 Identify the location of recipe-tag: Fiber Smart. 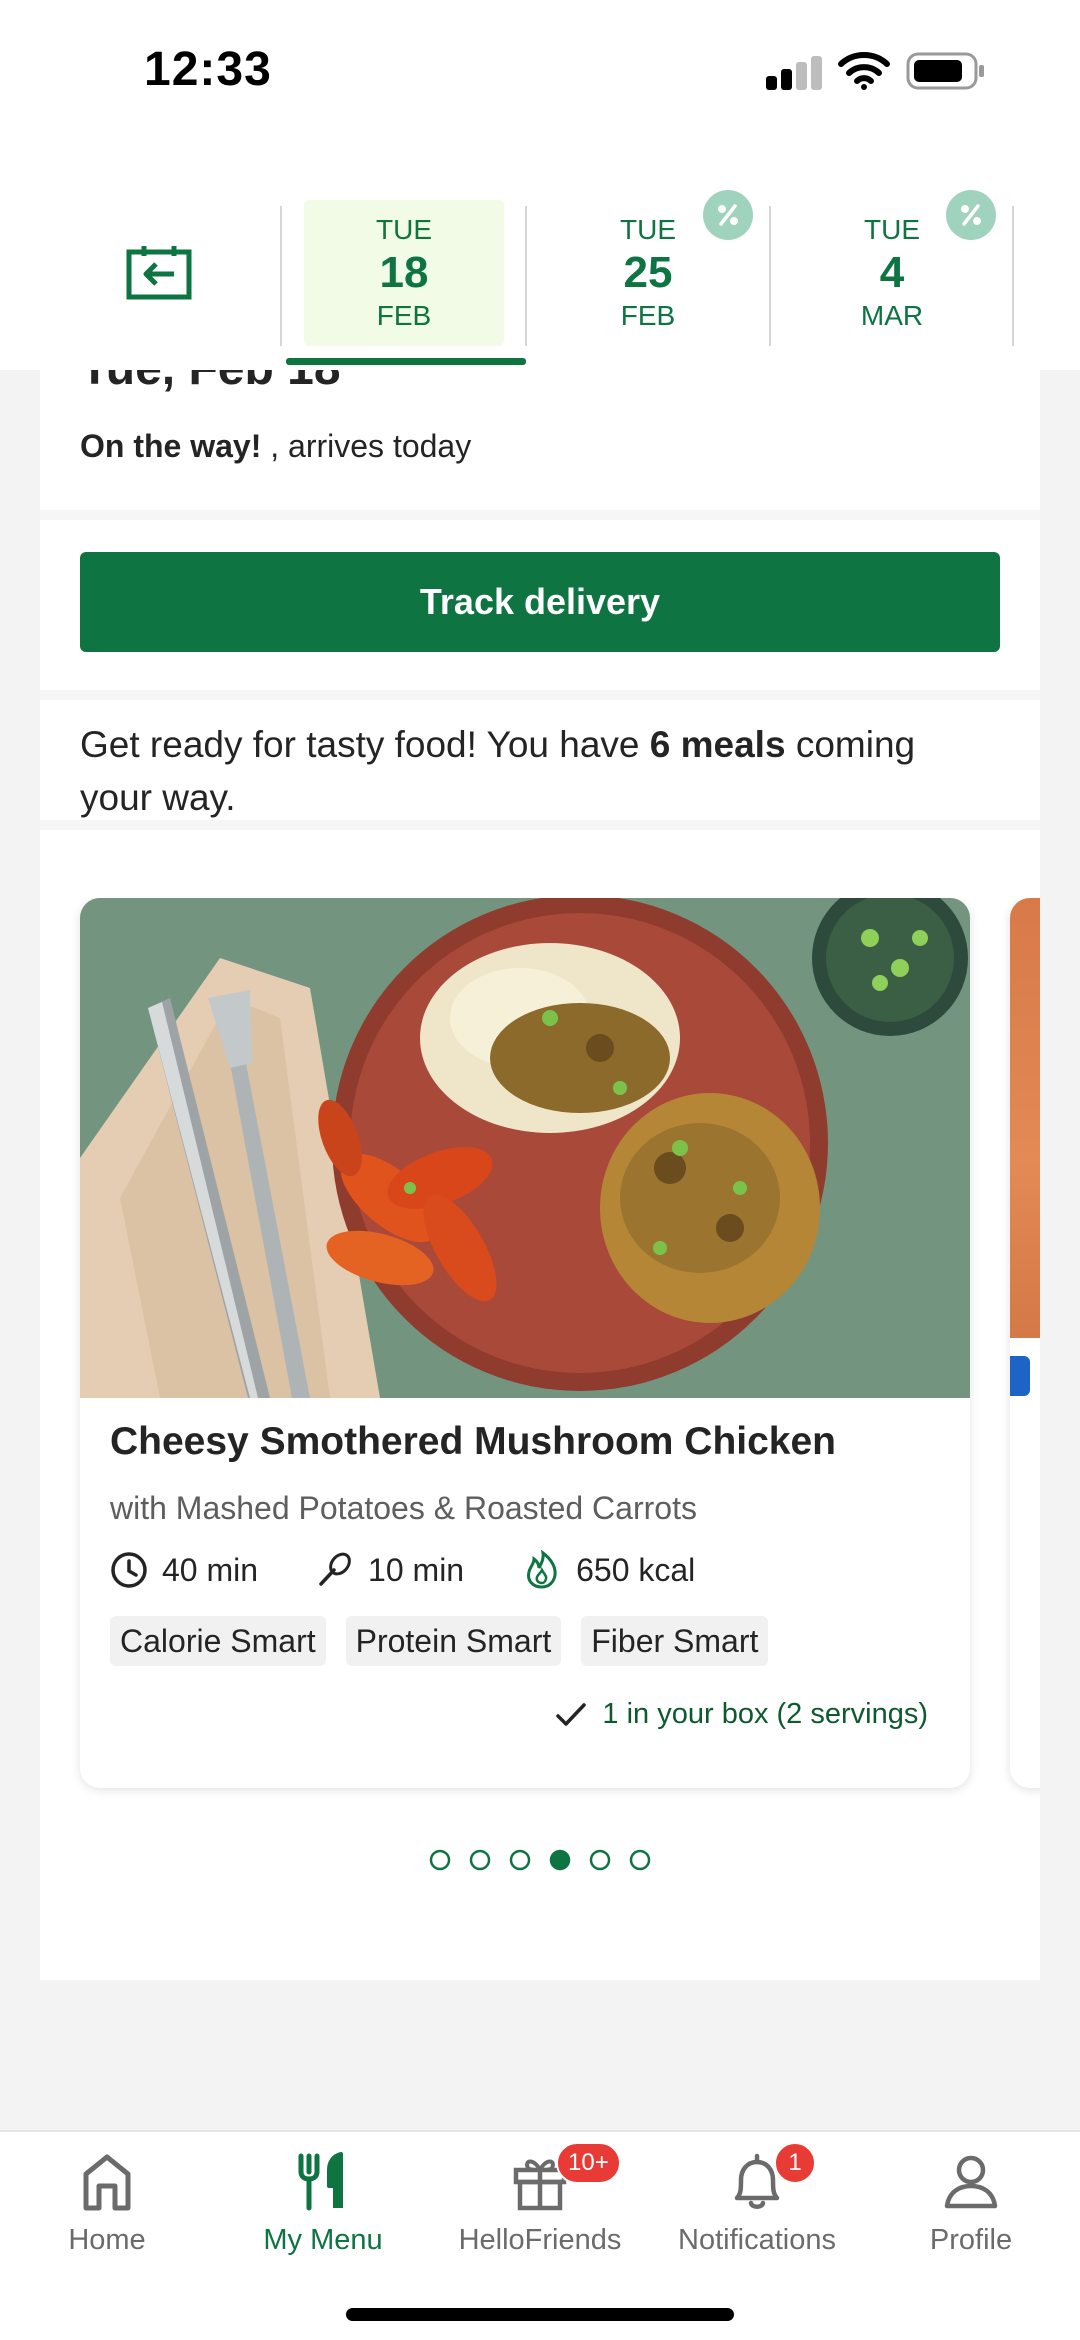
(675, 1641).